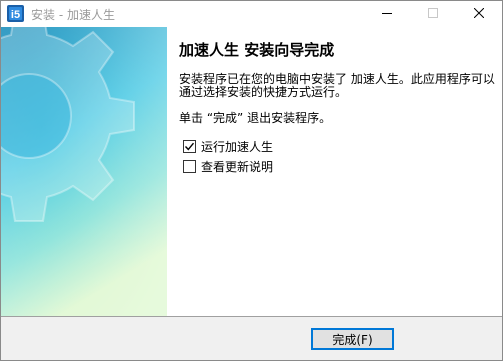 This screenshot has height=361, width=503. I want to click on close-button, so click(479, 14).